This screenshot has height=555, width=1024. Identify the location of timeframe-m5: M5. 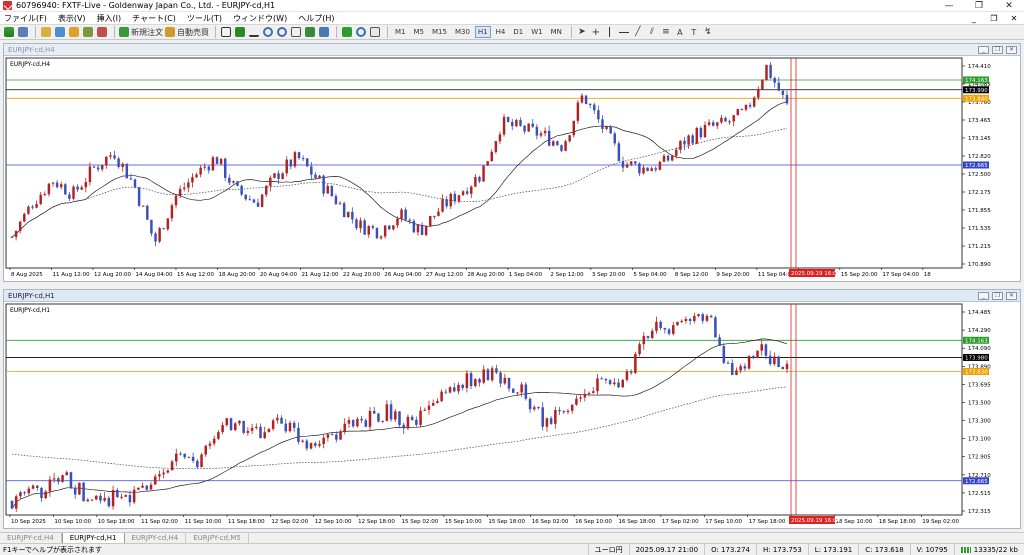
(419, 32).